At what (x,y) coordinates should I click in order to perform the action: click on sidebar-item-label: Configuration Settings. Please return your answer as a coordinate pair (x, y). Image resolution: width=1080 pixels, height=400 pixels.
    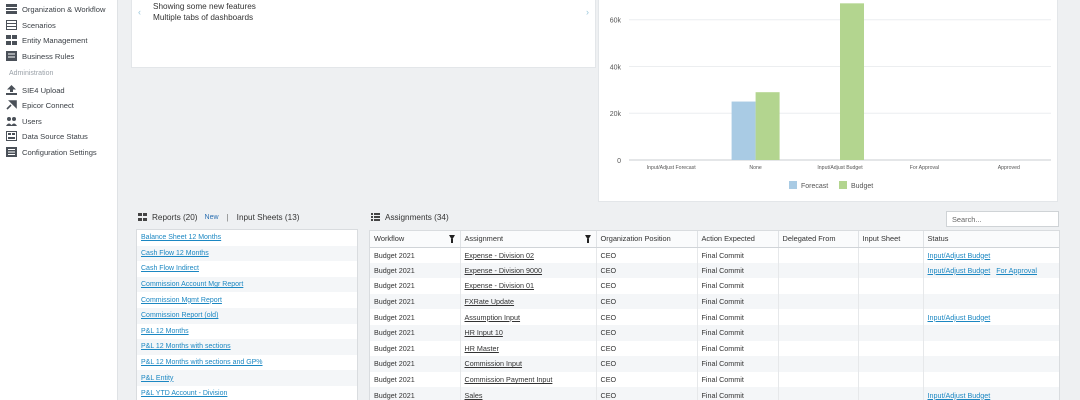
    Looking at the image, I should click on (59, 152).